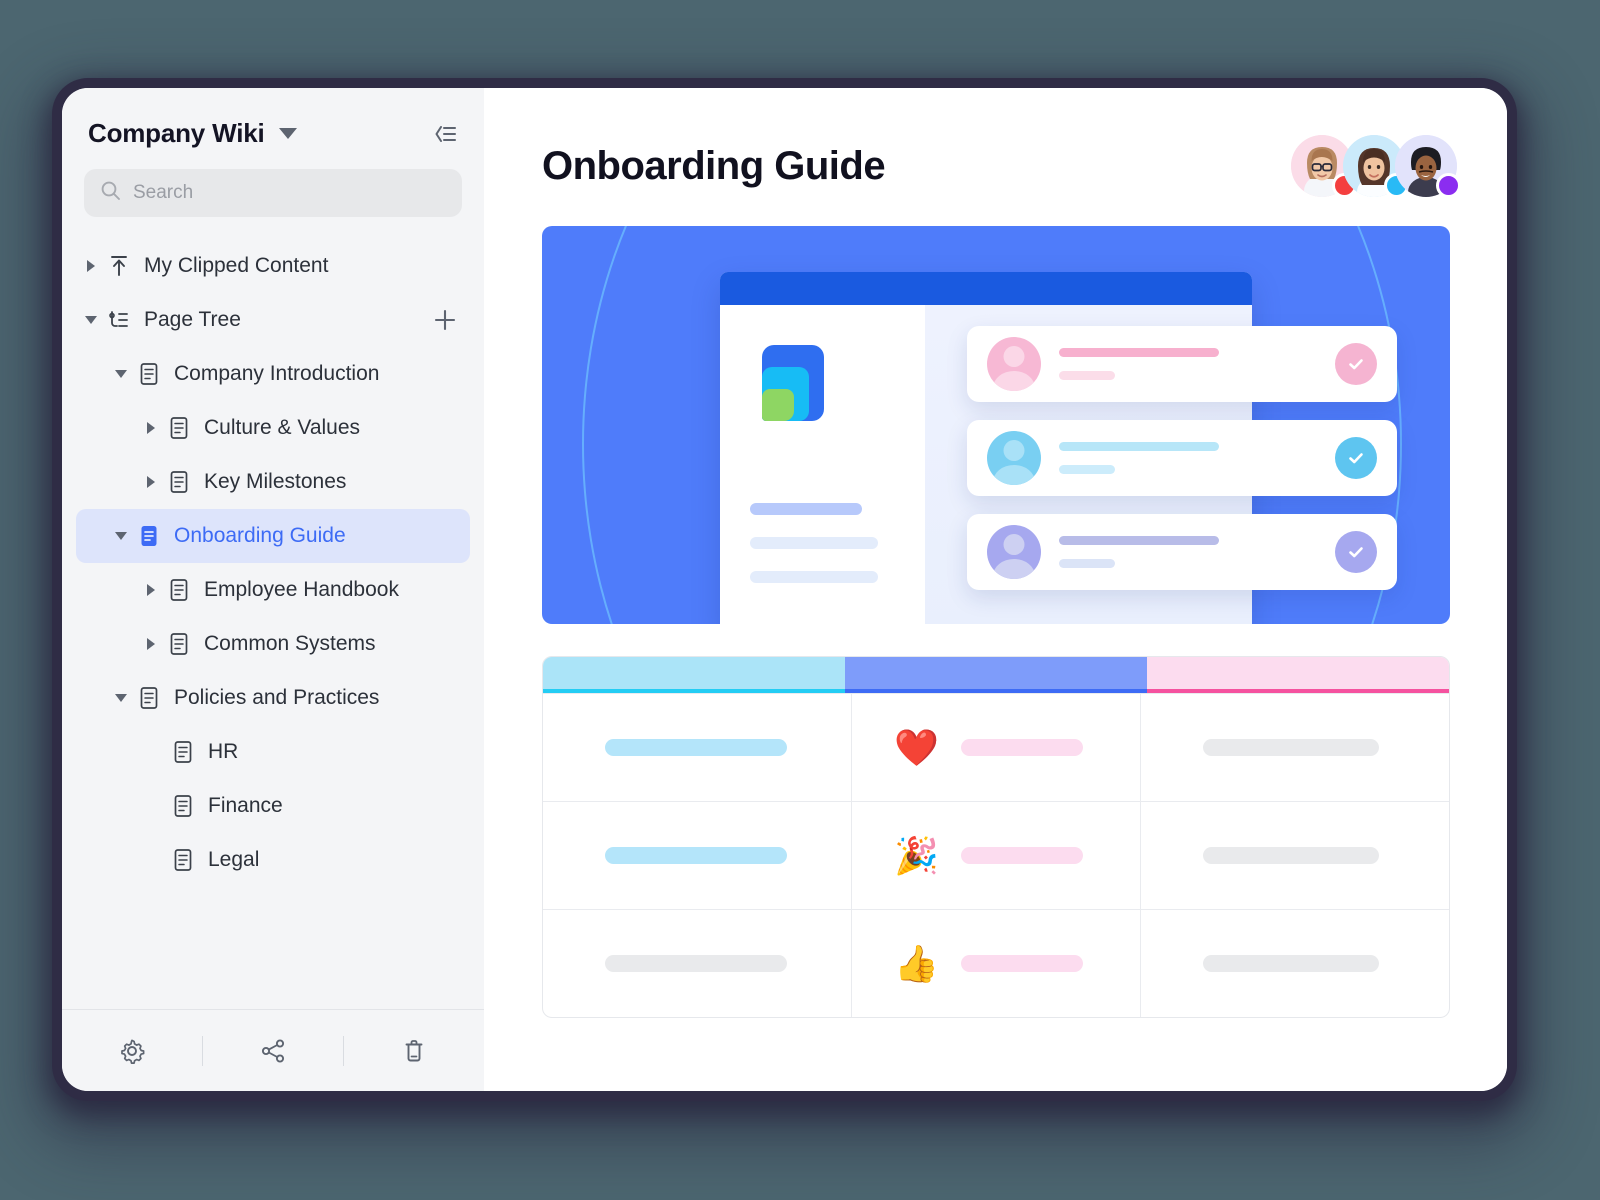 Image resolution: width=1600 pixels, height=1200 pixels. What do you see at coordinates (1428, 166) in the screenshot?
I see `avatar` at bounding box center [1428, 166].